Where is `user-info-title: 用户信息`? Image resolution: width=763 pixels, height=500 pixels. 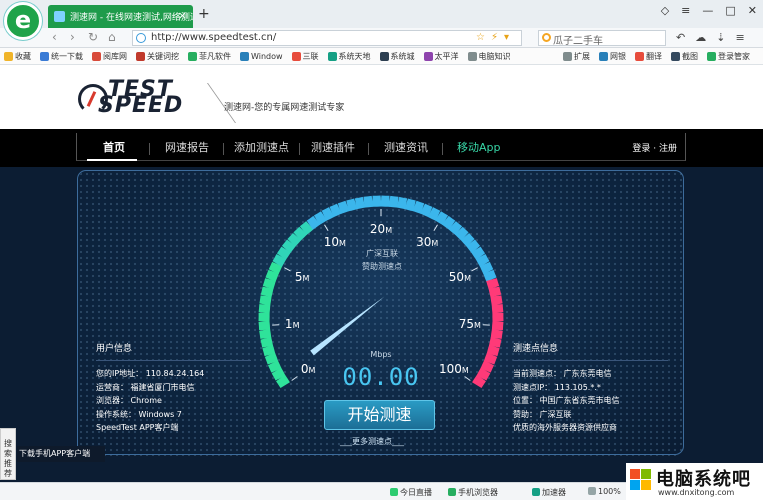
user-info-title: 用户信息 is located at coordinates (114, 349).